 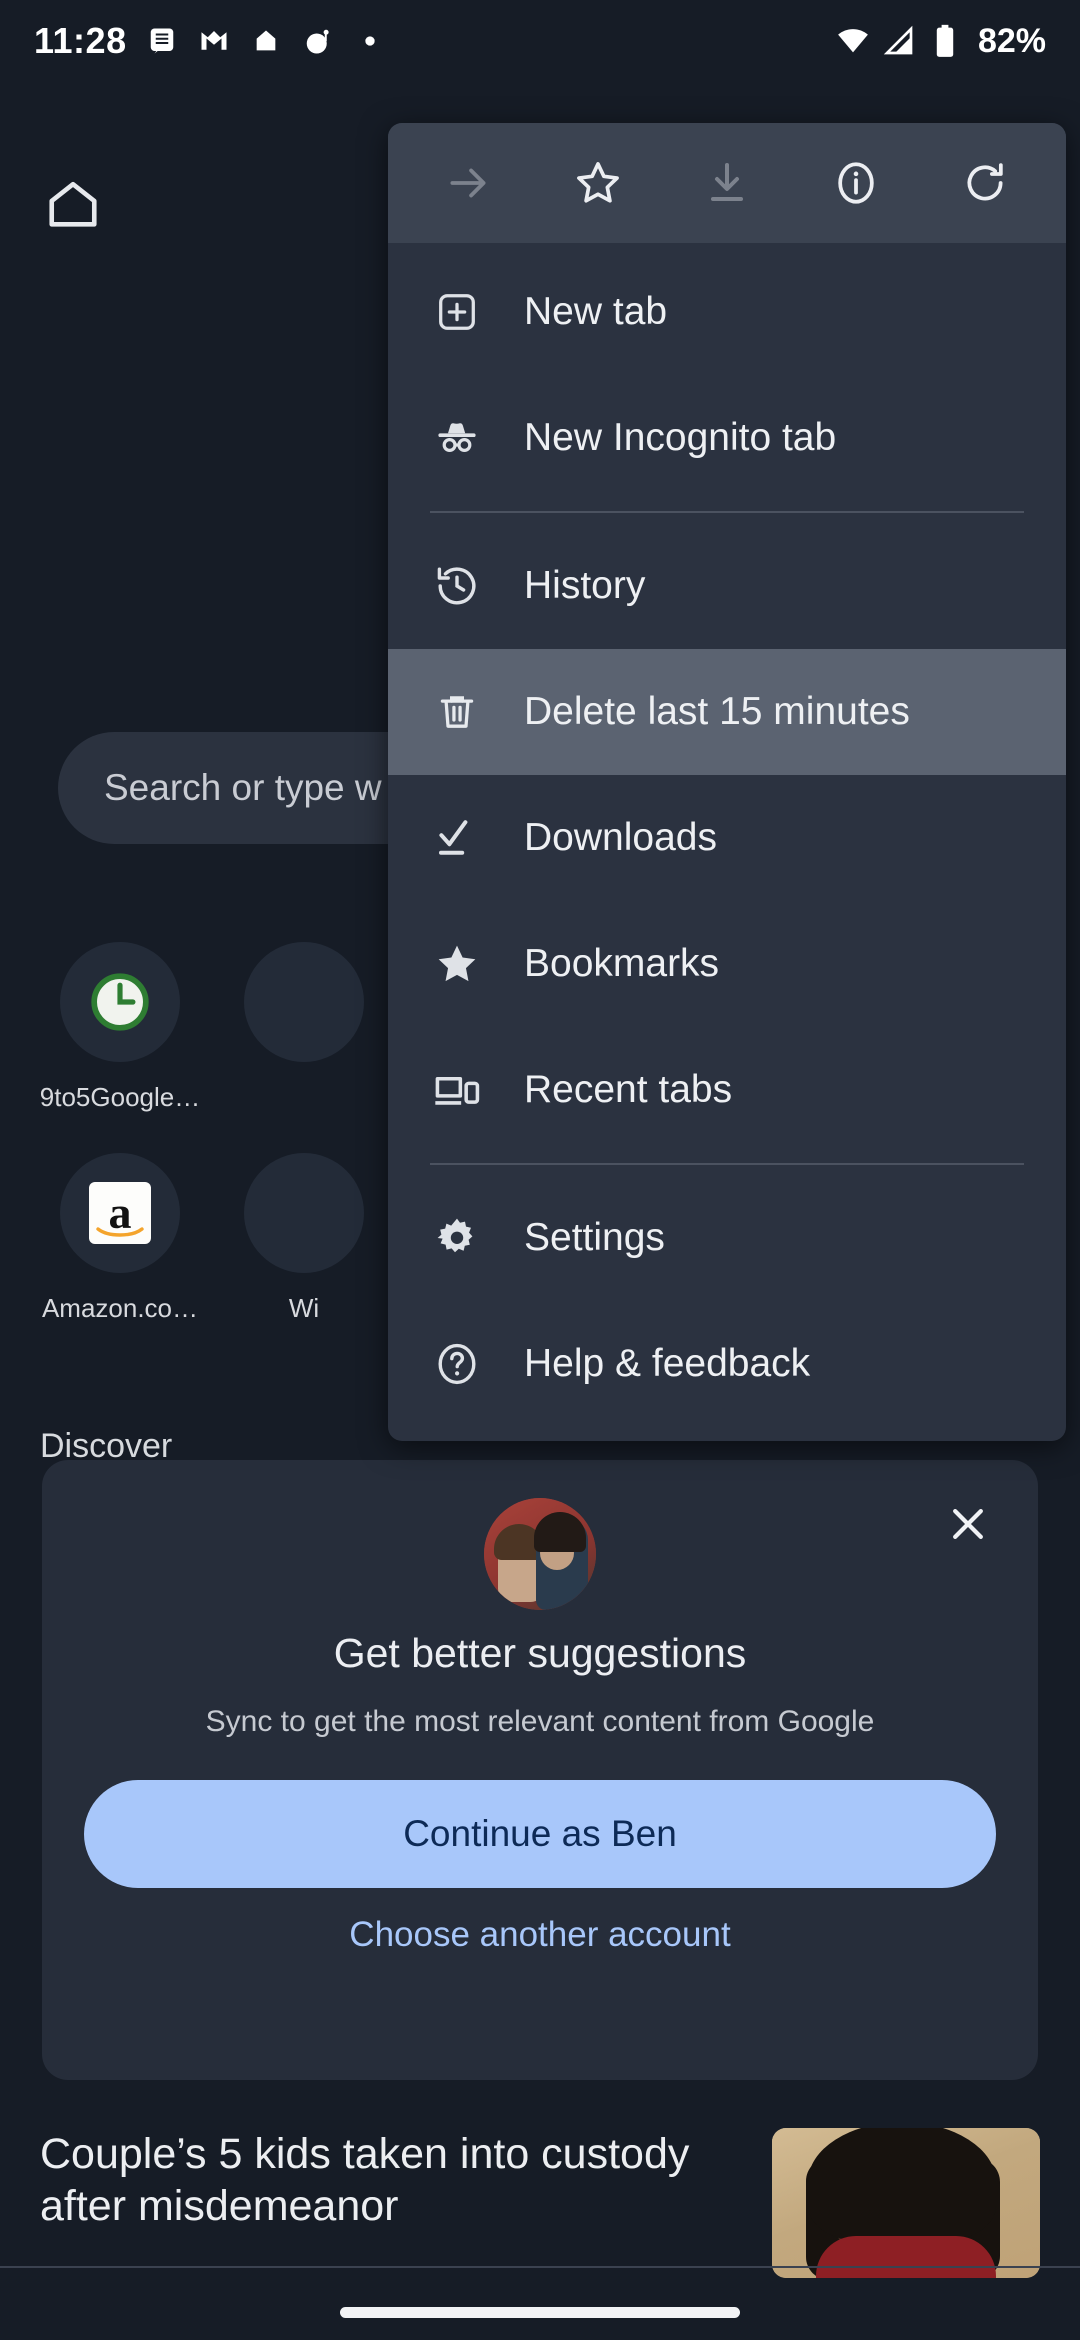 What do you see at coordinates (266, 41) in the screenshot?
I see `nest-icon` at bounding box center [266, 41].